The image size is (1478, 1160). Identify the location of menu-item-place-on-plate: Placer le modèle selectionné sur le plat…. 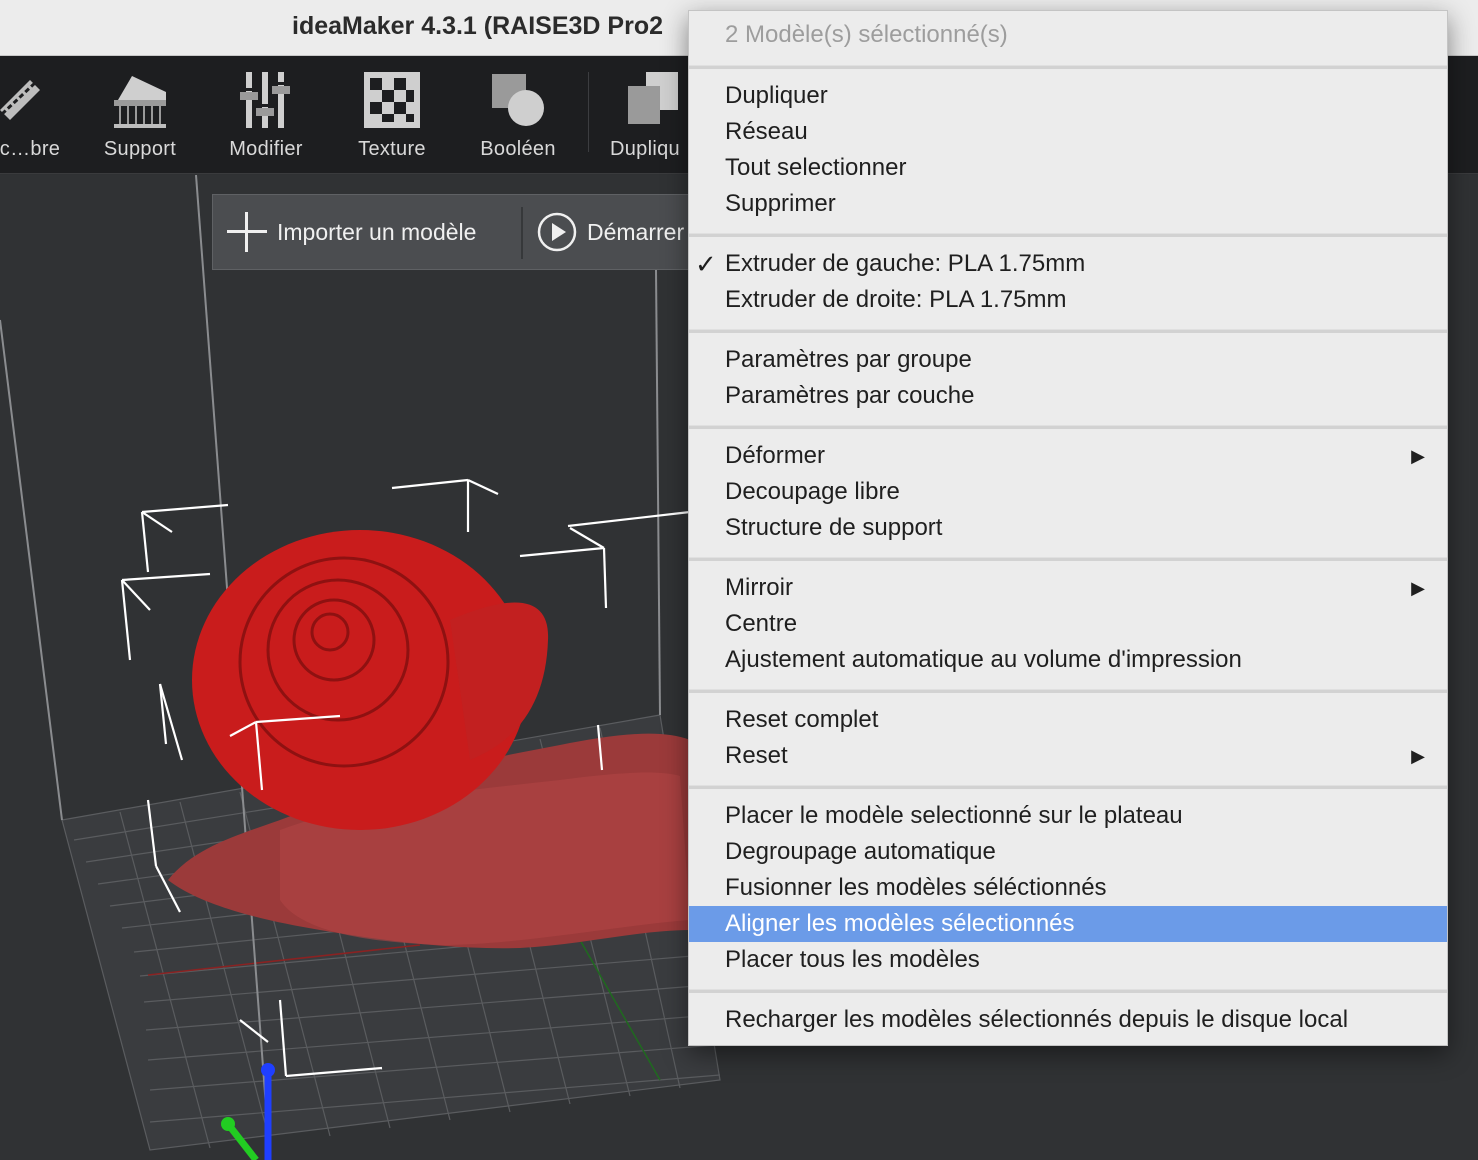
(1068, 816).